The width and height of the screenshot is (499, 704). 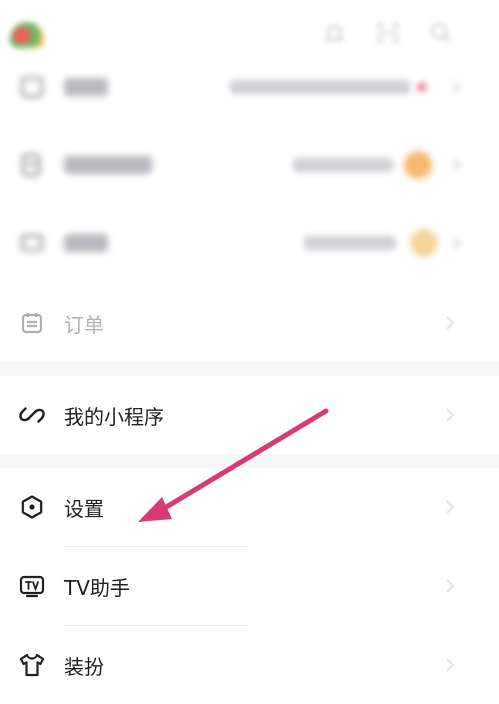 What do you see at coordinates (422, 87) in the screenshot?
I see `red-dot-badge` at bounding box center [422, 87].